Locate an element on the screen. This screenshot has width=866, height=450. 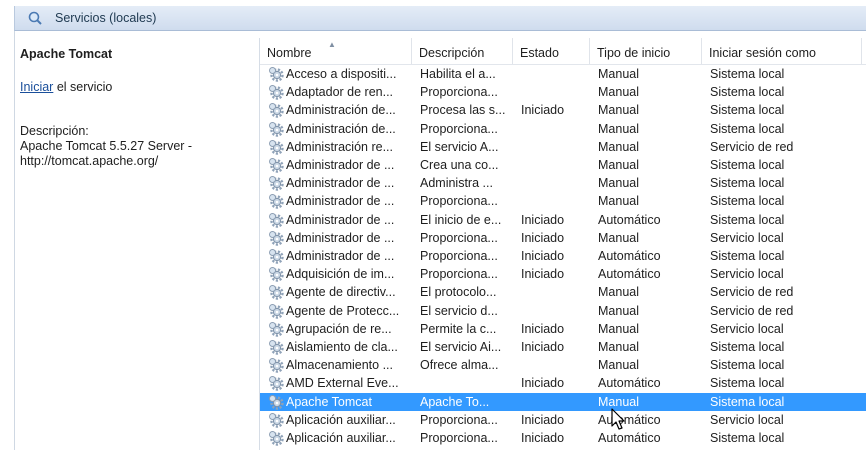
column-header-name: ▲ Nombre is located at coordinates (336, 51).